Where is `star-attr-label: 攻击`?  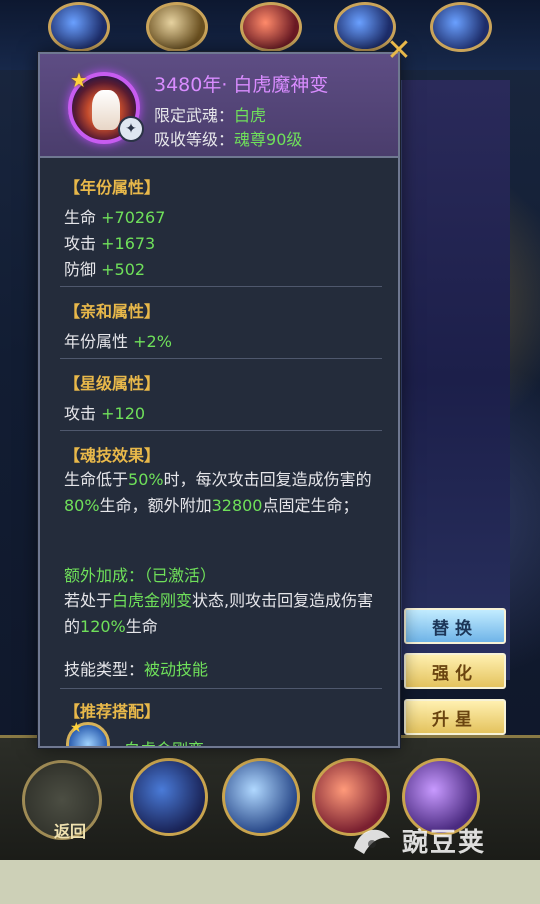
star-attr-label: 攻击 is located at coordinates (80, 413).